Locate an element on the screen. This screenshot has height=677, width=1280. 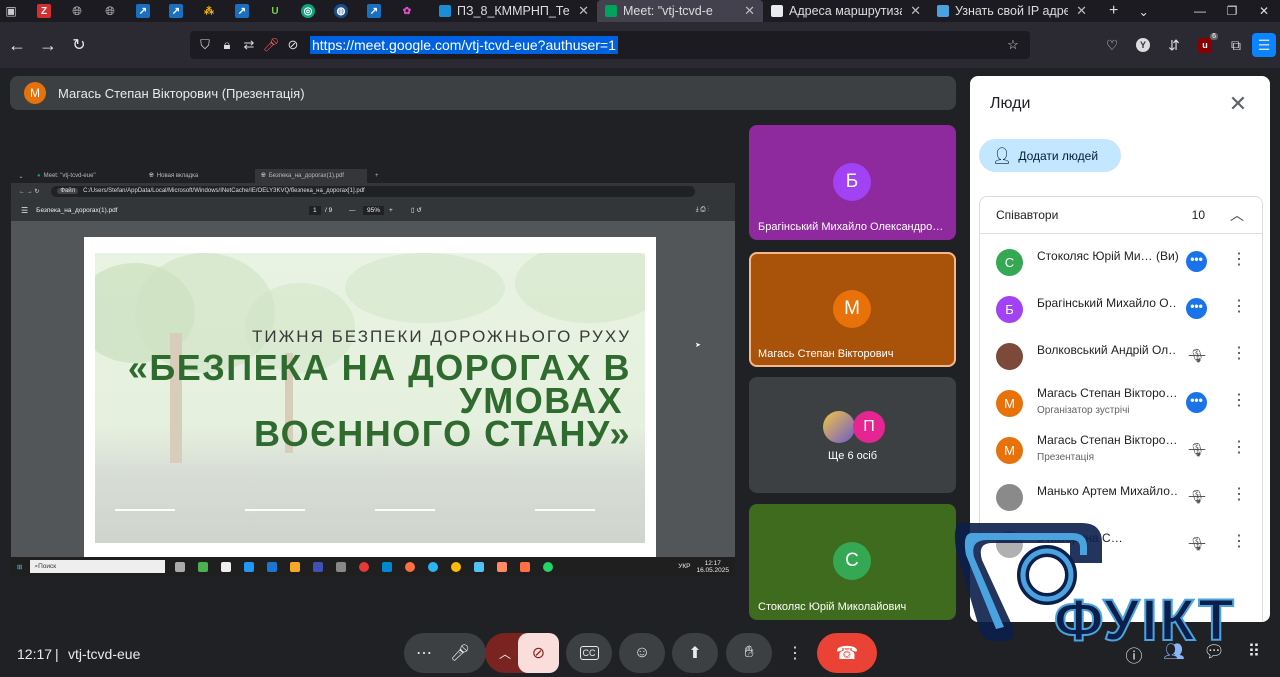
raise-hand-button: ✋︎ is located at coordinates (749, 653).